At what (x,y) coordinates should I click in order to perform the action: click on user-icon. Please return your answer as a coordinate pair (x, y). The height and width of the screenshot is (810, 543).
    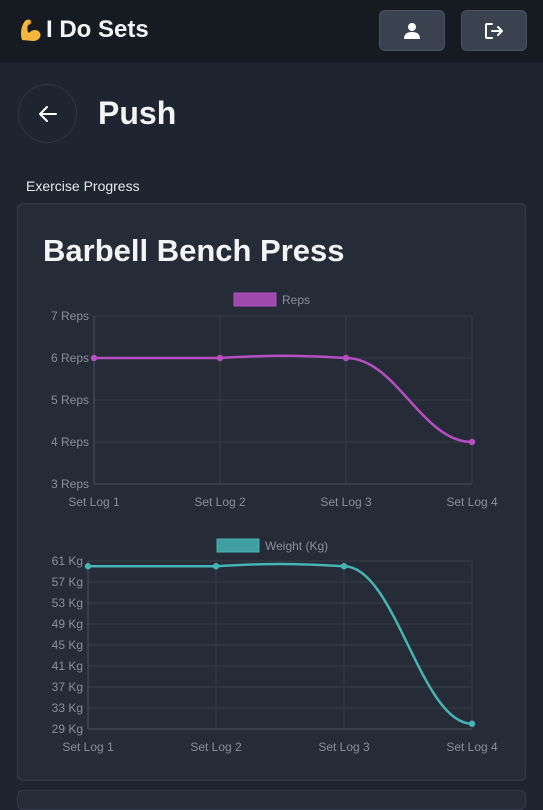
    Looking at the image, I should click on (412, 30).